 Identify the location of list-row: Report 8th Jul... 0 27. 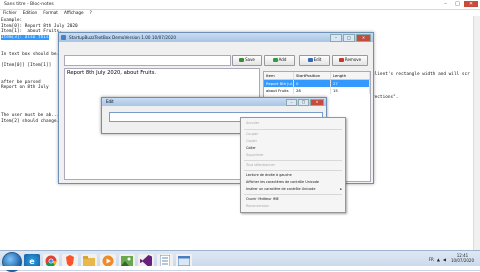
(317, 83).